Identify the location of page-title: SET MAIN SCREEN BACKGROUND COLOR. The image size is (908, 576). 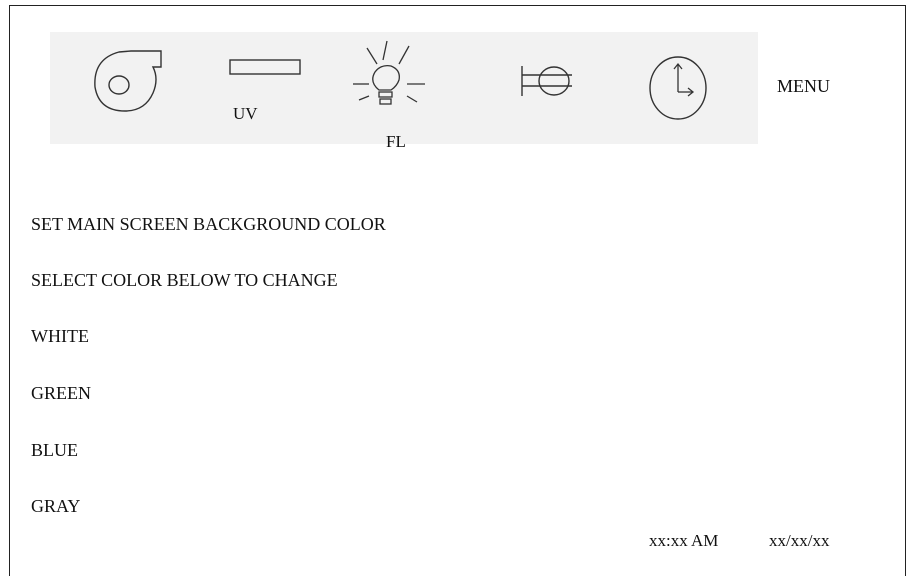
(208, 224).